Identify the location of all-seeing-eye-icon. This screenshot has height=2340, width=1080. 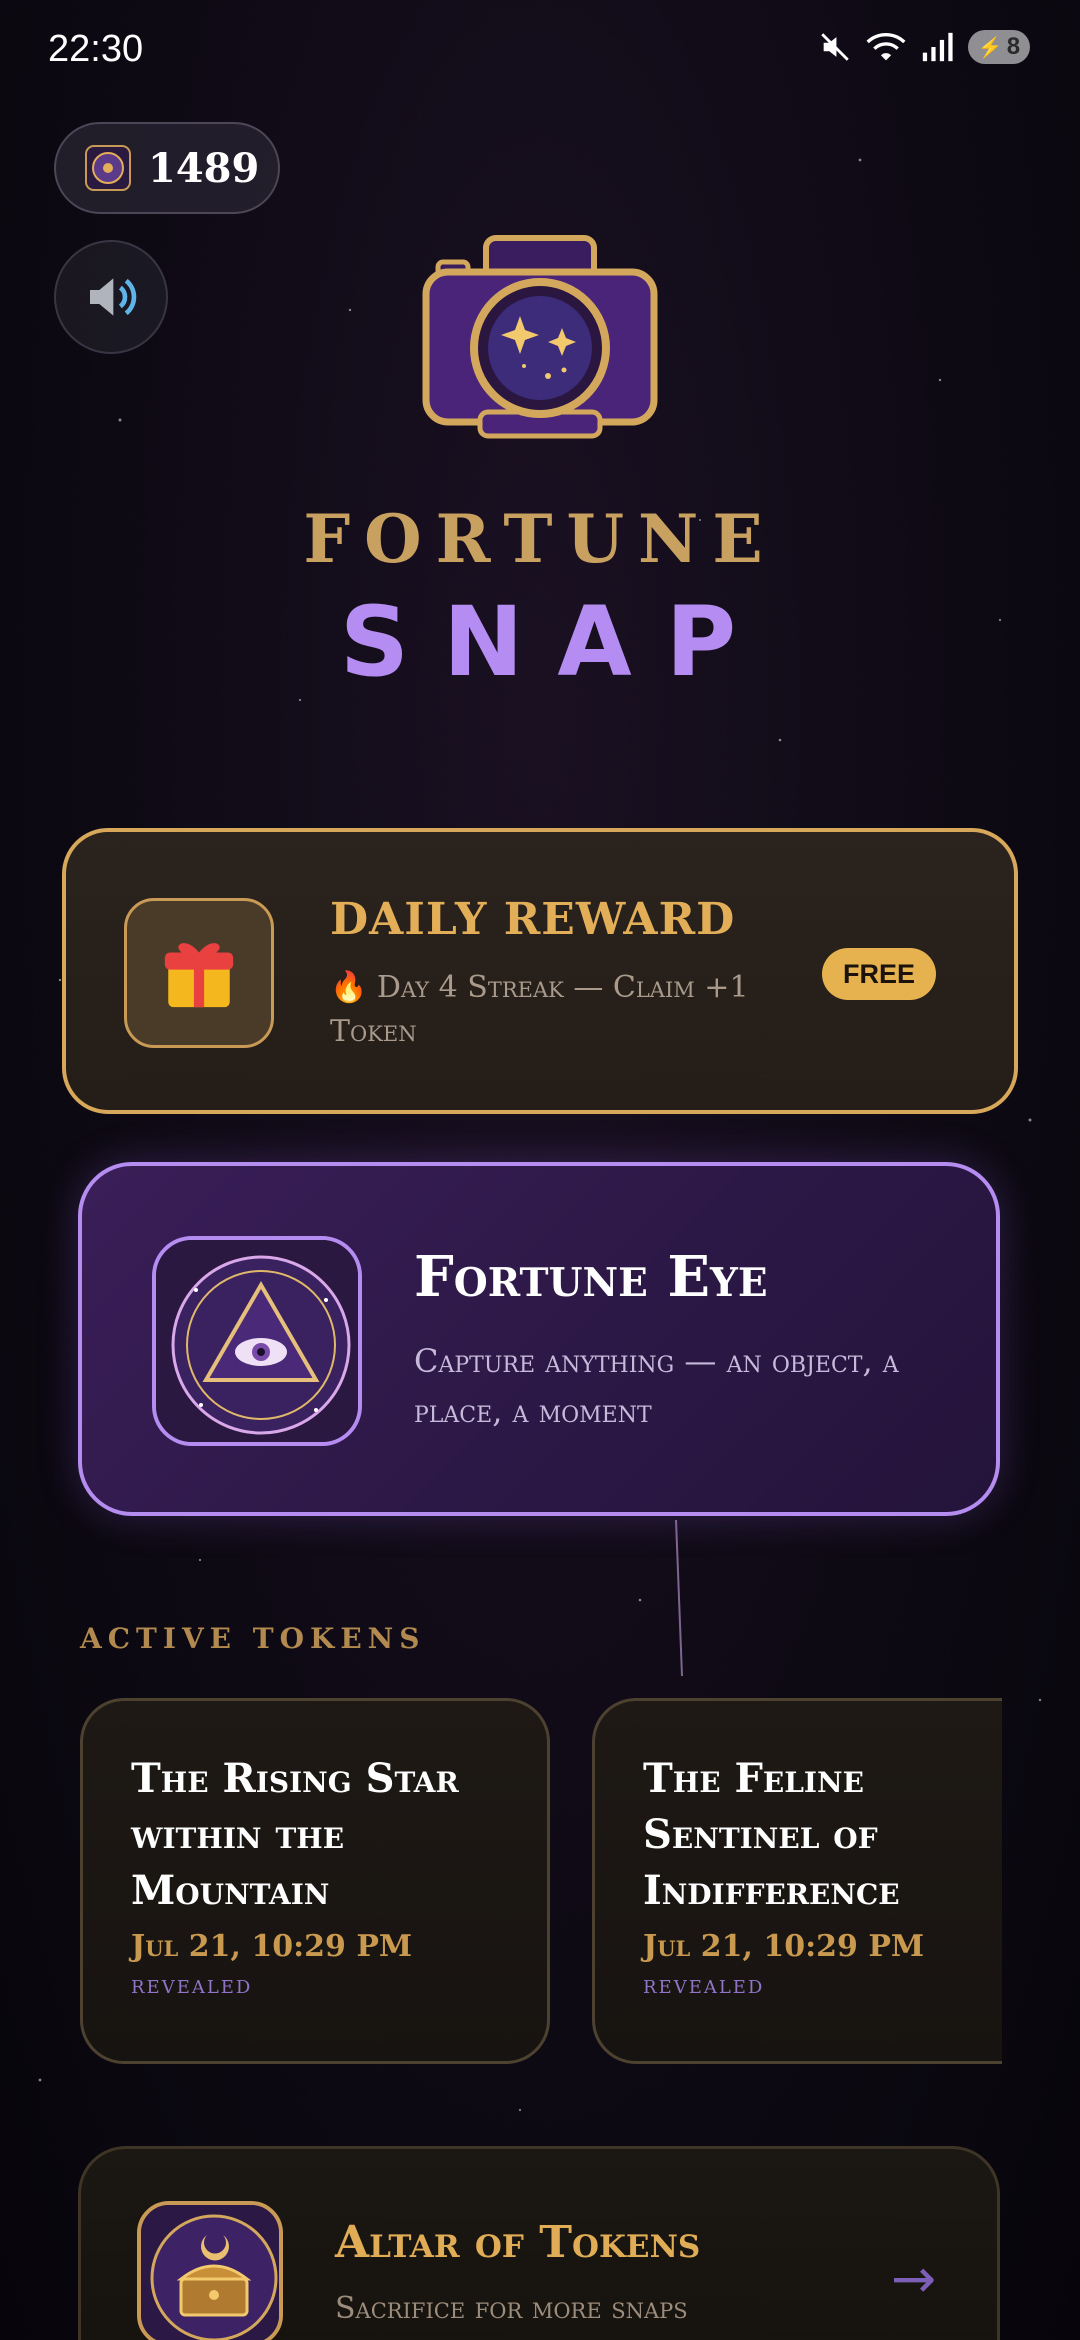
(257, 1341).